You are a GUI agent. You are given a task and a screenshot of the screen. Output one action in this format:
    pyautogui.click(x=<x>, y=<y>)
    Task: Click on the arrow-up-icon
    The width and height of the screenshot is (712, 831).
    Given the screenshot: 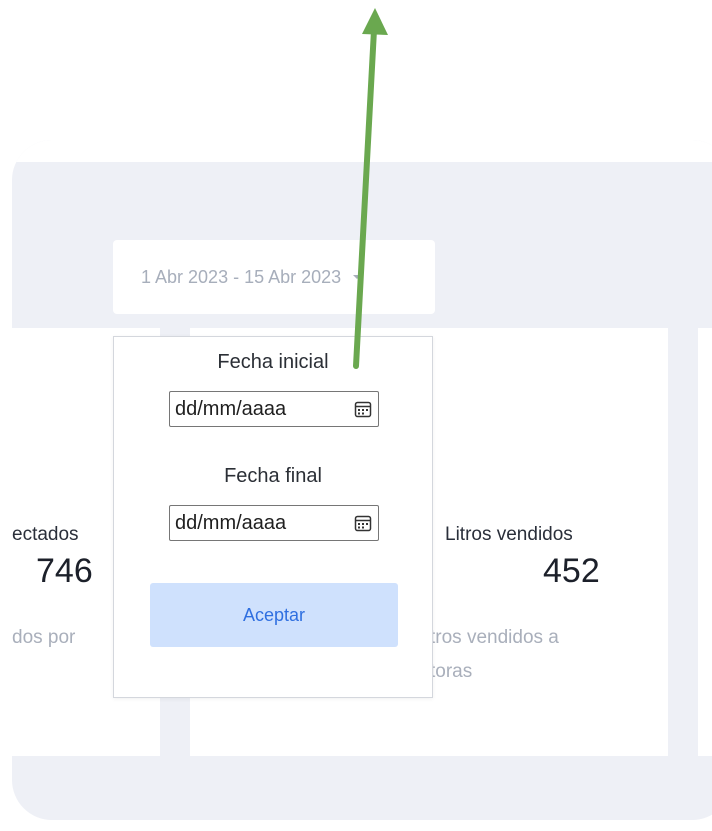 What is the action you would take?
    pyautogui.click(x=370, y=188)
    